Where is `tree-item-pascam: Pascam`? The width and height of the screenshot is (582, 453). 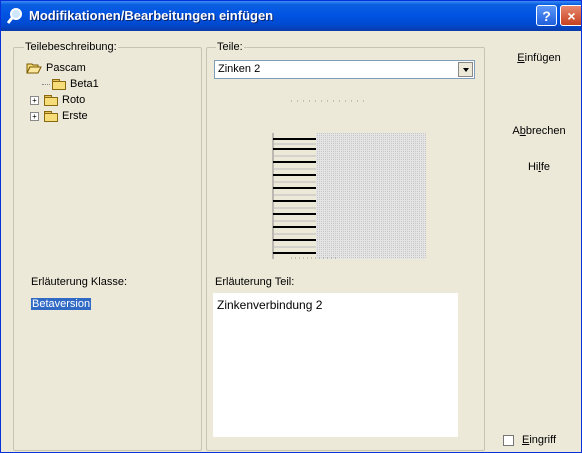 tree-item-pascam: Pascam is located at coordinates (56, 68).